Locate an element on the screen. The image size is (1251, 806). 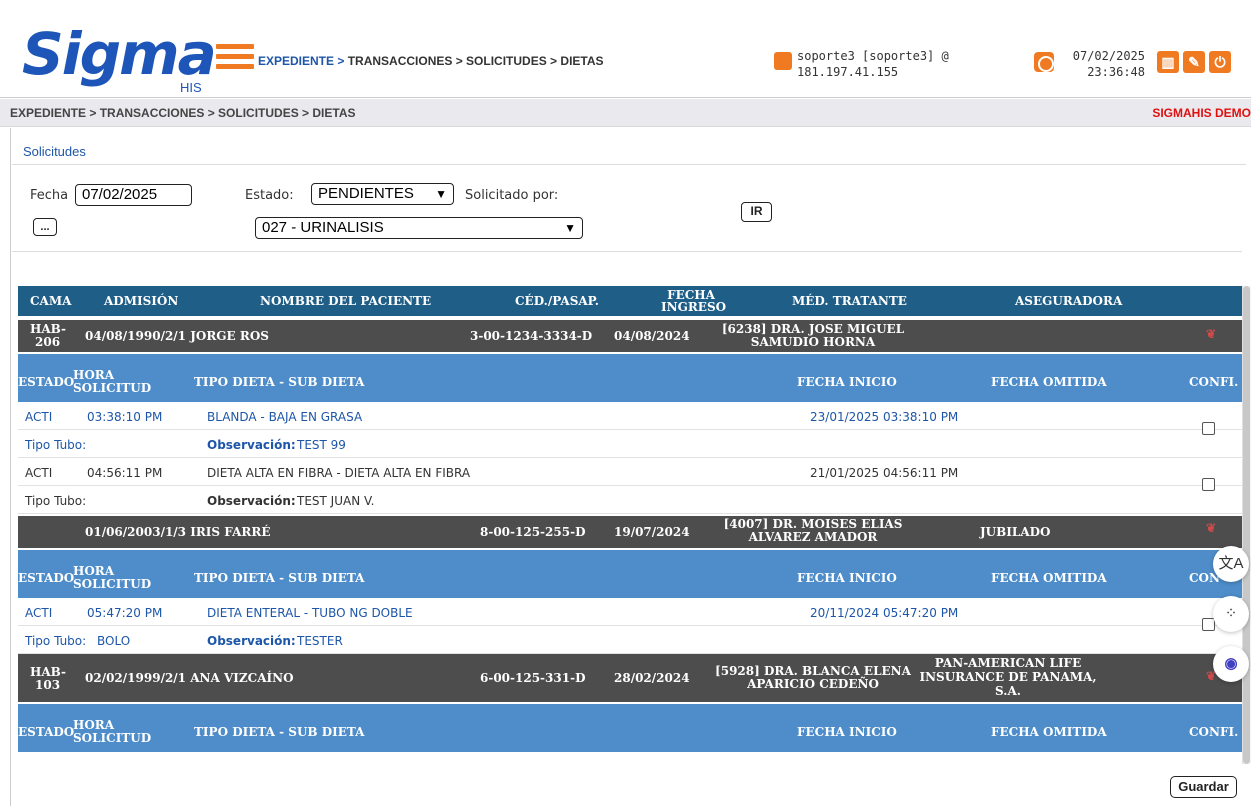
translate-icon: 文A is located at coordinates (1231, 564).